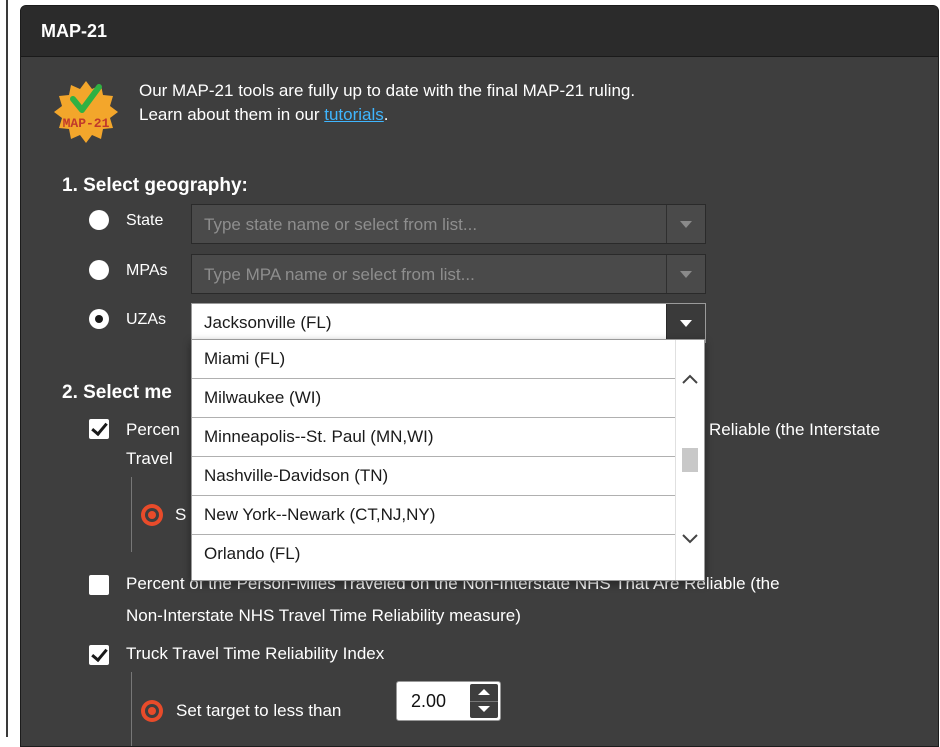 The height and width of the screenshot is (747, 940). I want to click on measure-3-target-icon, so click(152, 711).